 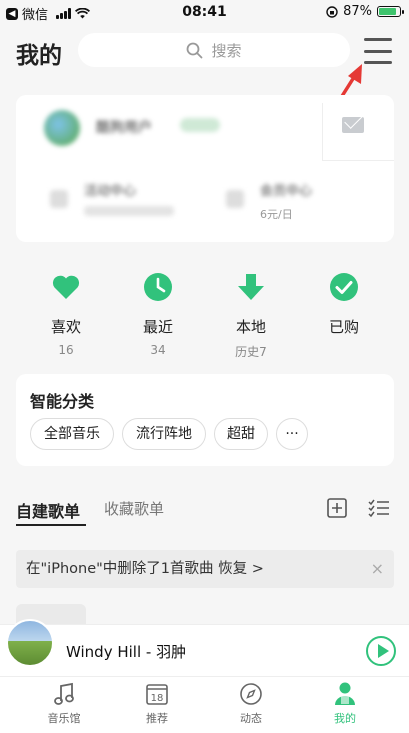 What do you see at coordinates (378, 51) in the screenshot?
I see `menu-icon` at bounding box center [378, 51].